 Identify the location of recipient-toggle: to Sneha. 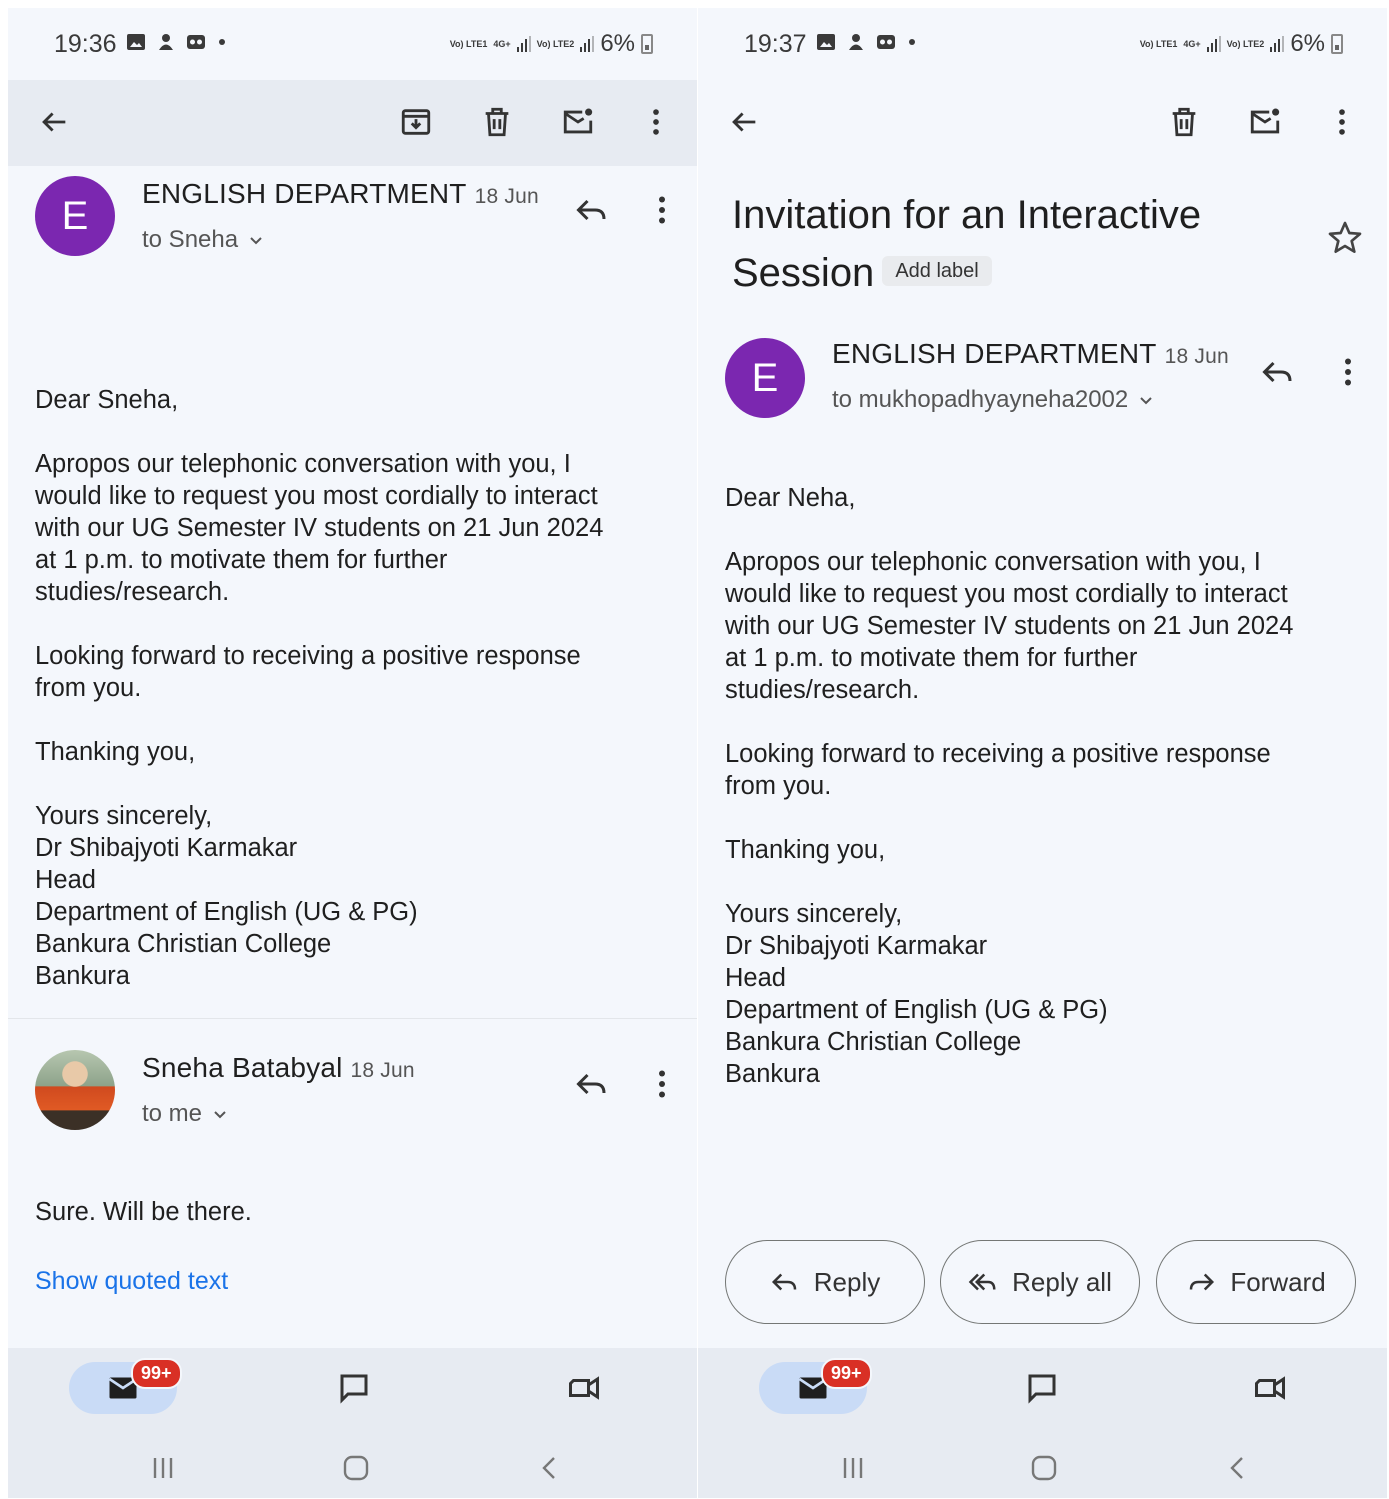
(203, 240).